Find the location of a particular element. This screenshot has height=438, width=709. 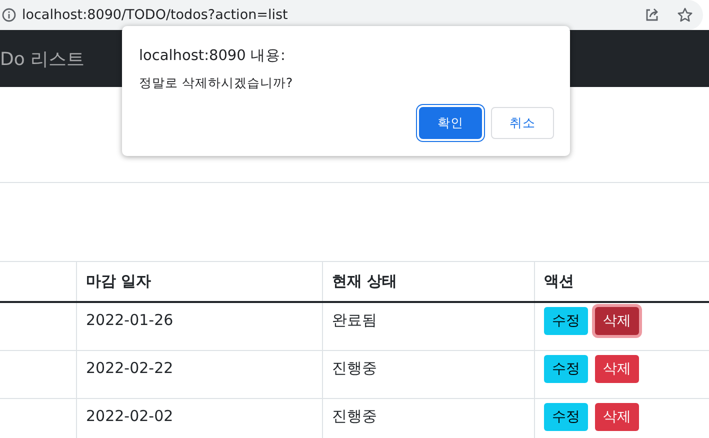

confirm-button: 확인 is located at coordinates (450, 123).